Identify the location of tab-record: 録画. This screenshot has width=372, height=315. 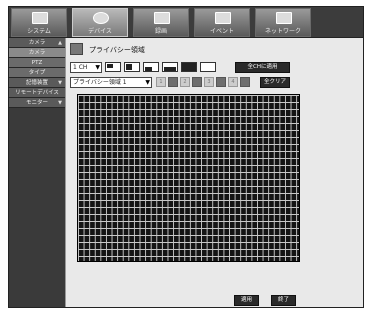
(161, 22).